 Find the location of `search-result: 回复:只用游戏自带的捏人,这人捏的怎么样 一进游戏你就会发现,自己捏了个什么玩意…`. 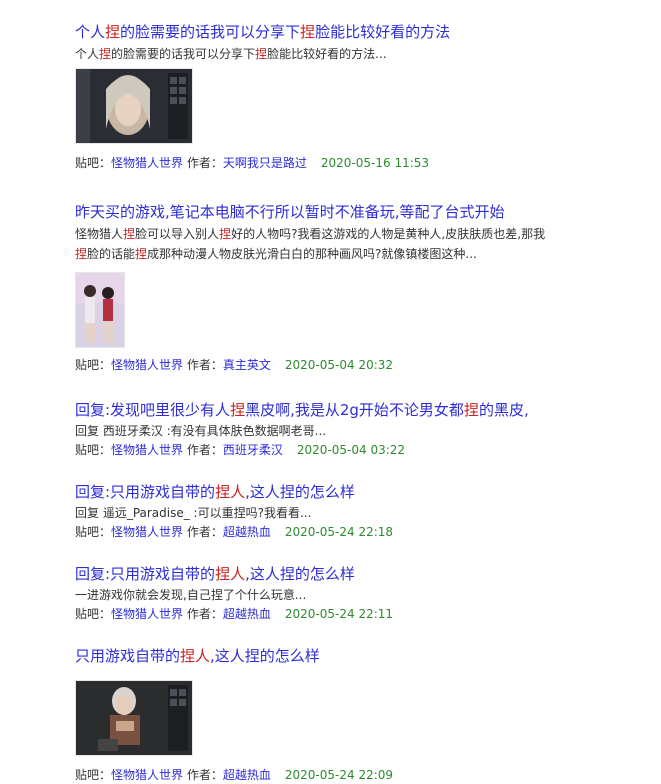

search-result: 回复:只用游戏自带的捏人,这人捏的怎么样 一进游戏你就会发现,自己捏了个什么玩意… is located at coordinates (355, 593).